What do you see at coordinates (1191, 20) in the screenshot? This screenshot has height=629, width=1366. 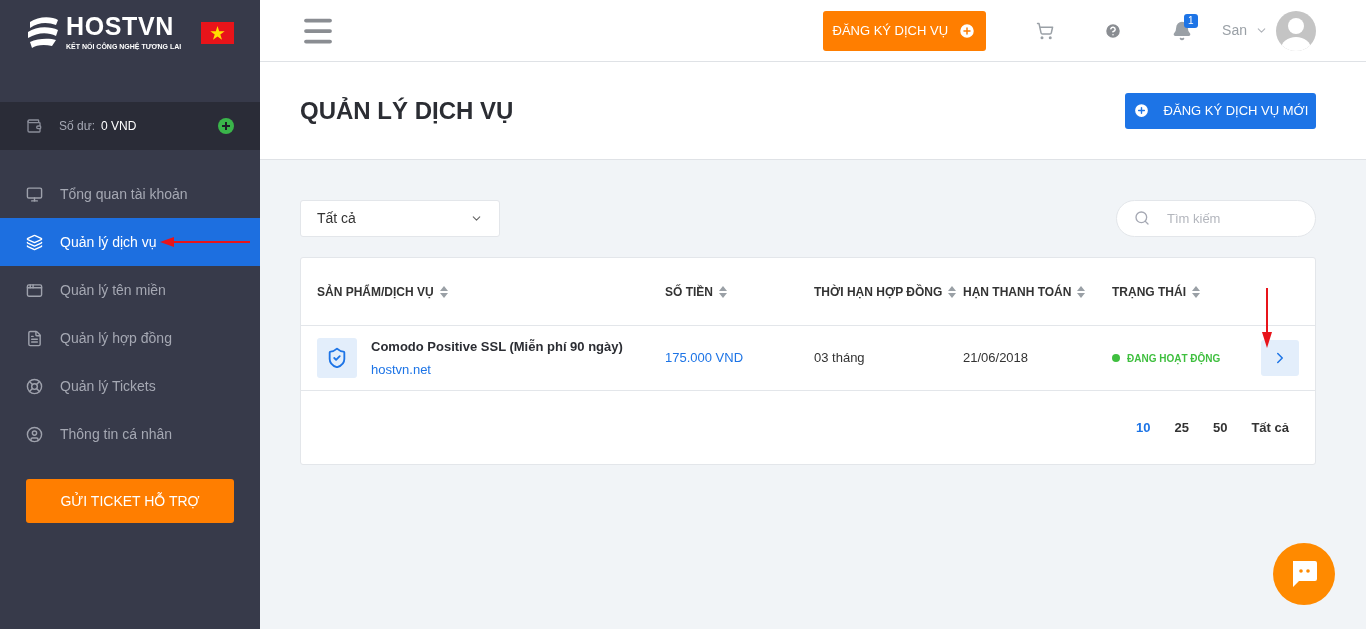 I see `notification-badge: 1` at bounding box center [1191, 20].